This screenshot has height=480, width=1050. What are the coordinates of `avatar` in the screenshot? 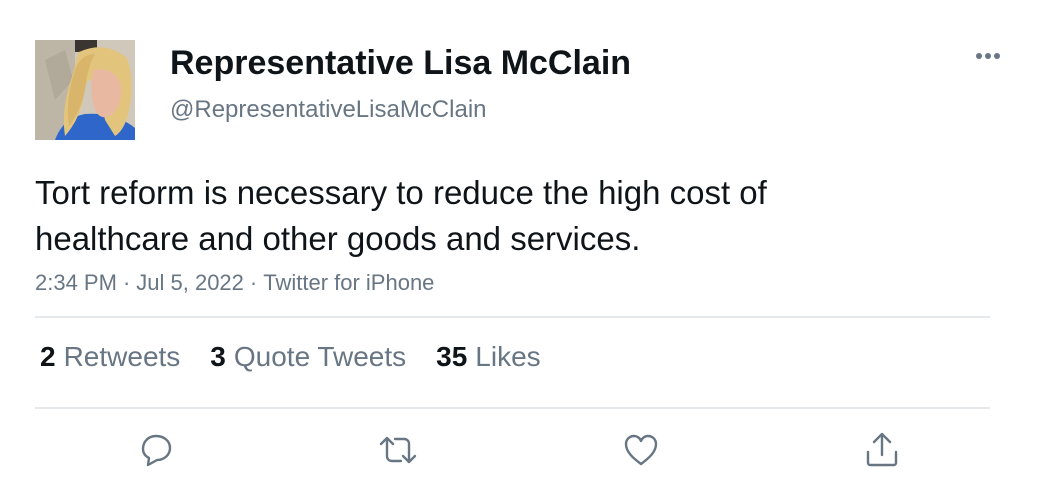 It's located at (85, 90).